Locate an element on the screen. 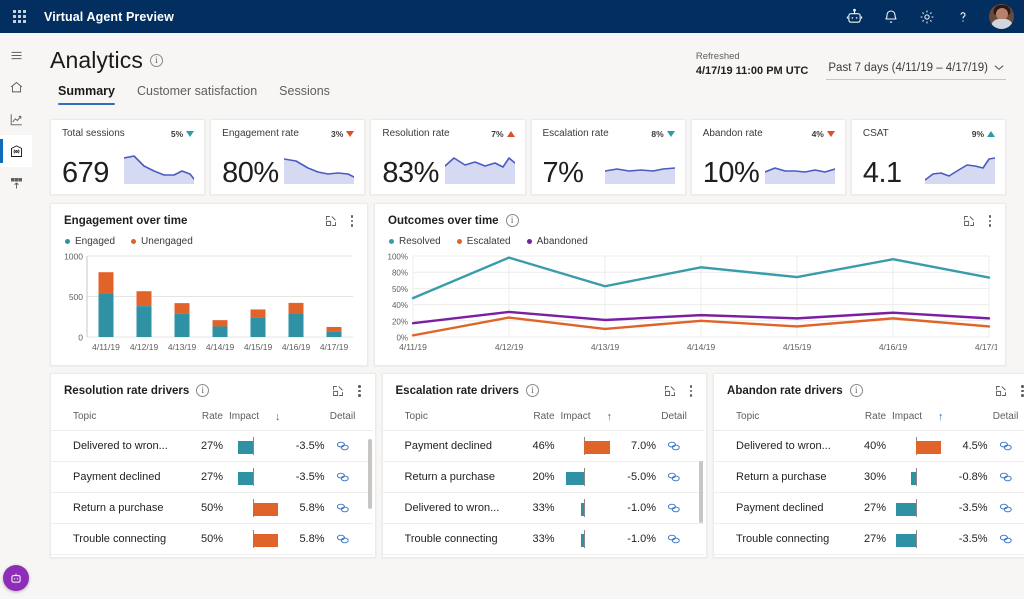 The width and height of the screenshot is (1024, 599). app-launcher-button is located at coordinates (19, 16).